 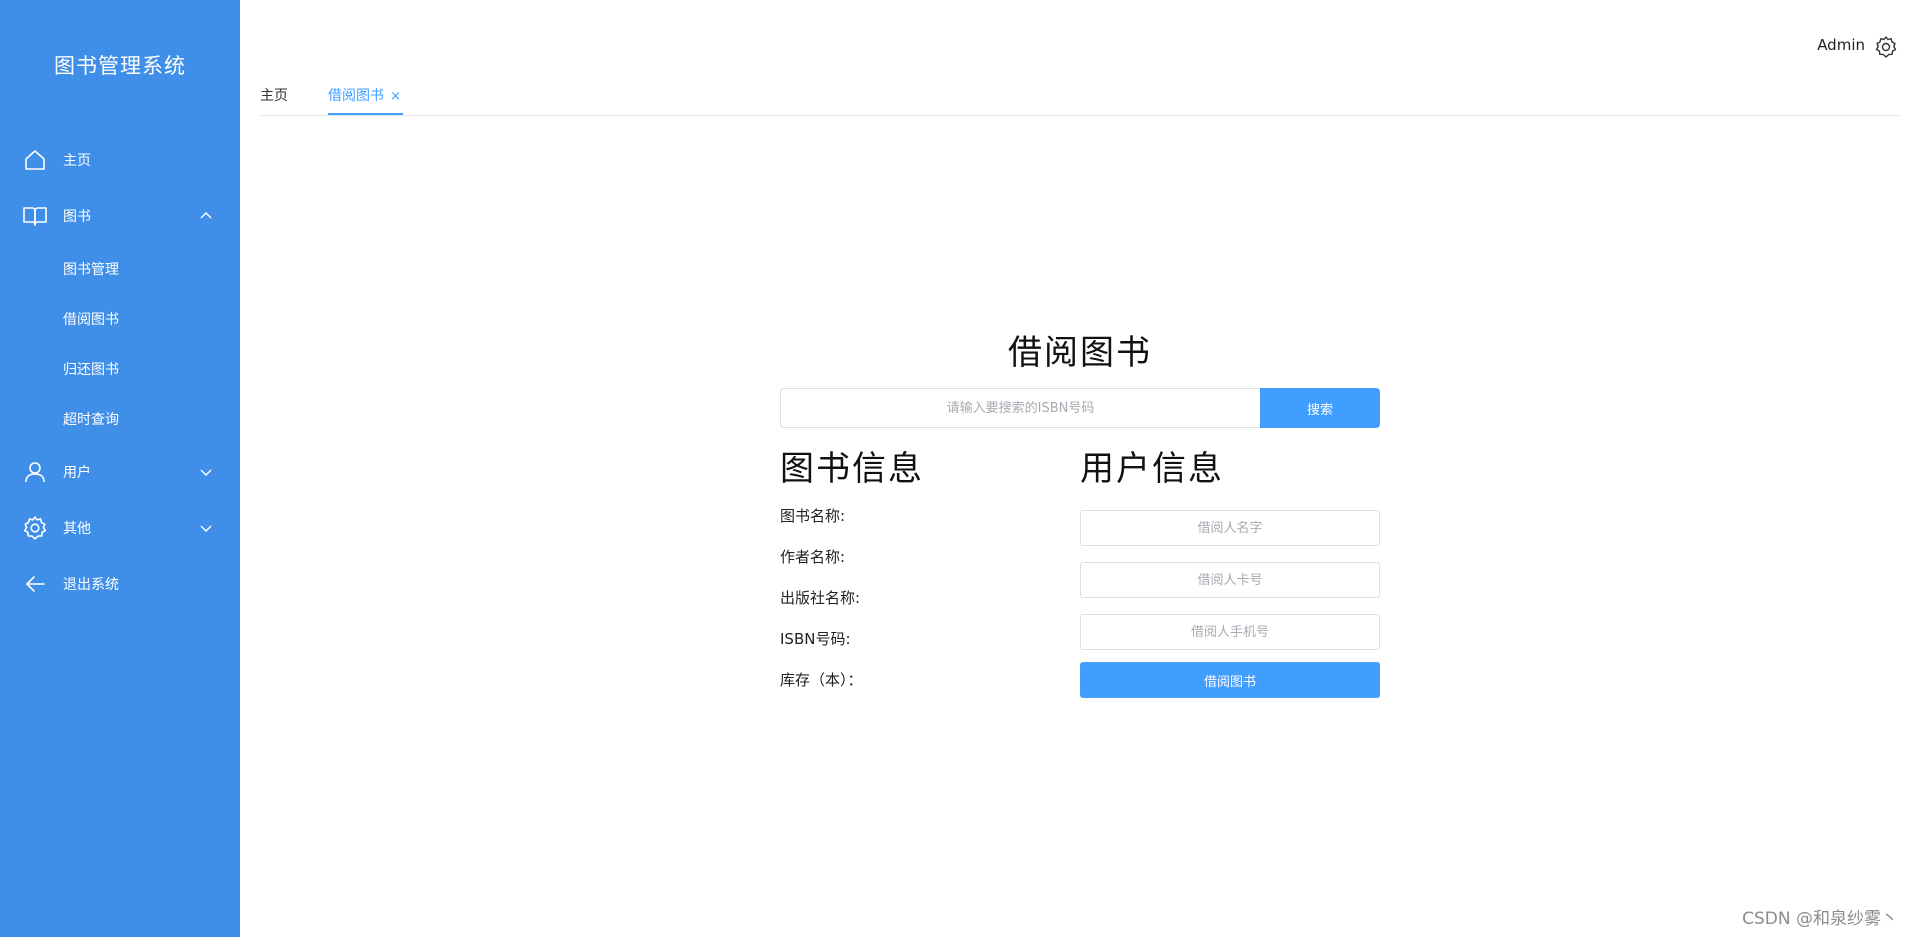 What do you see at coordinates (120, 369) in the screenshot?
I see `sidebar-subitem-return-book: 归还图书` at bounding box center [120, 369].